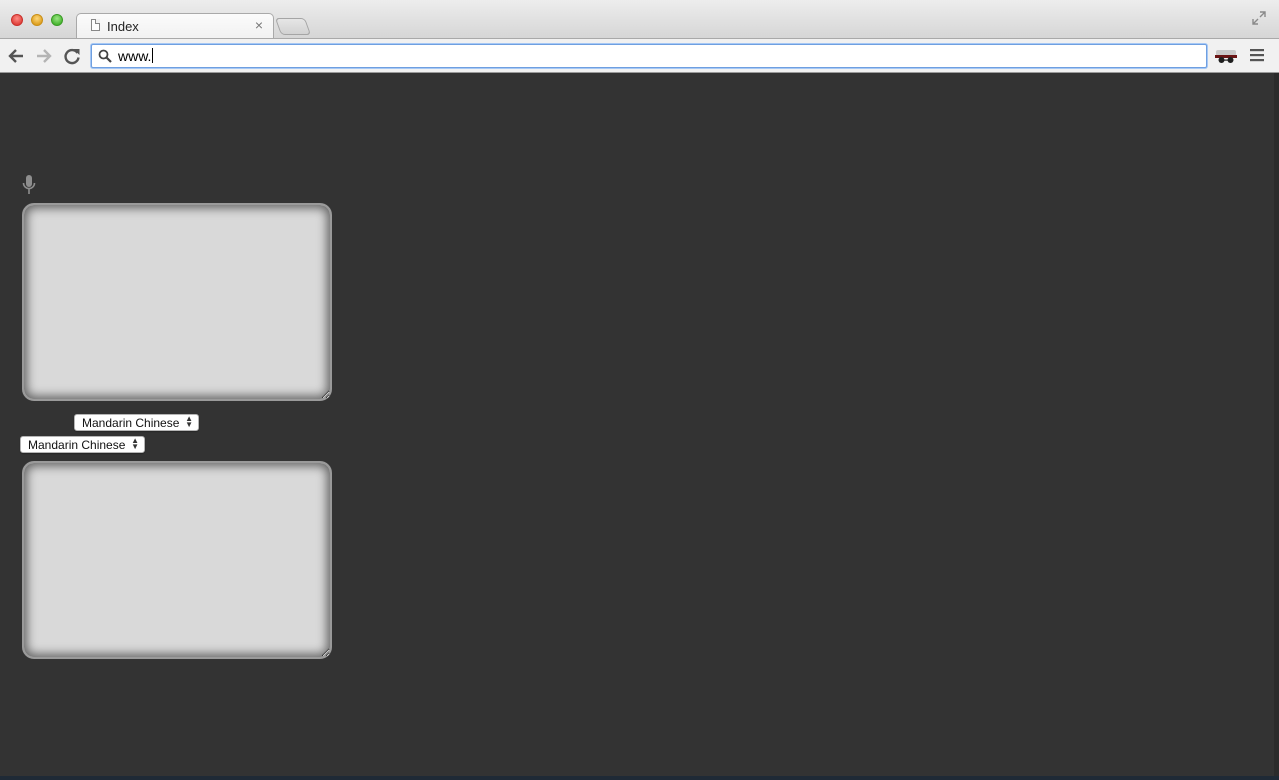  Describe the element at coordinates (72, 56) in the screenshot. I see `reload-icon` at that location.